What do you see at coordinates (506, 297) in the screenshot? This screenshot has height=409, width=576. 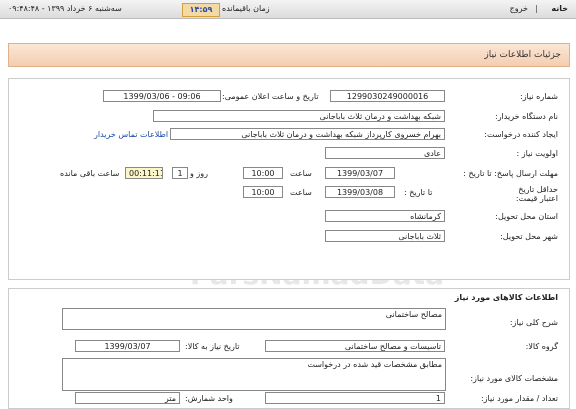 I see `goods-section-title: اطلاعات کالاهای مورد نیاز` at bounding box center [506, 297].